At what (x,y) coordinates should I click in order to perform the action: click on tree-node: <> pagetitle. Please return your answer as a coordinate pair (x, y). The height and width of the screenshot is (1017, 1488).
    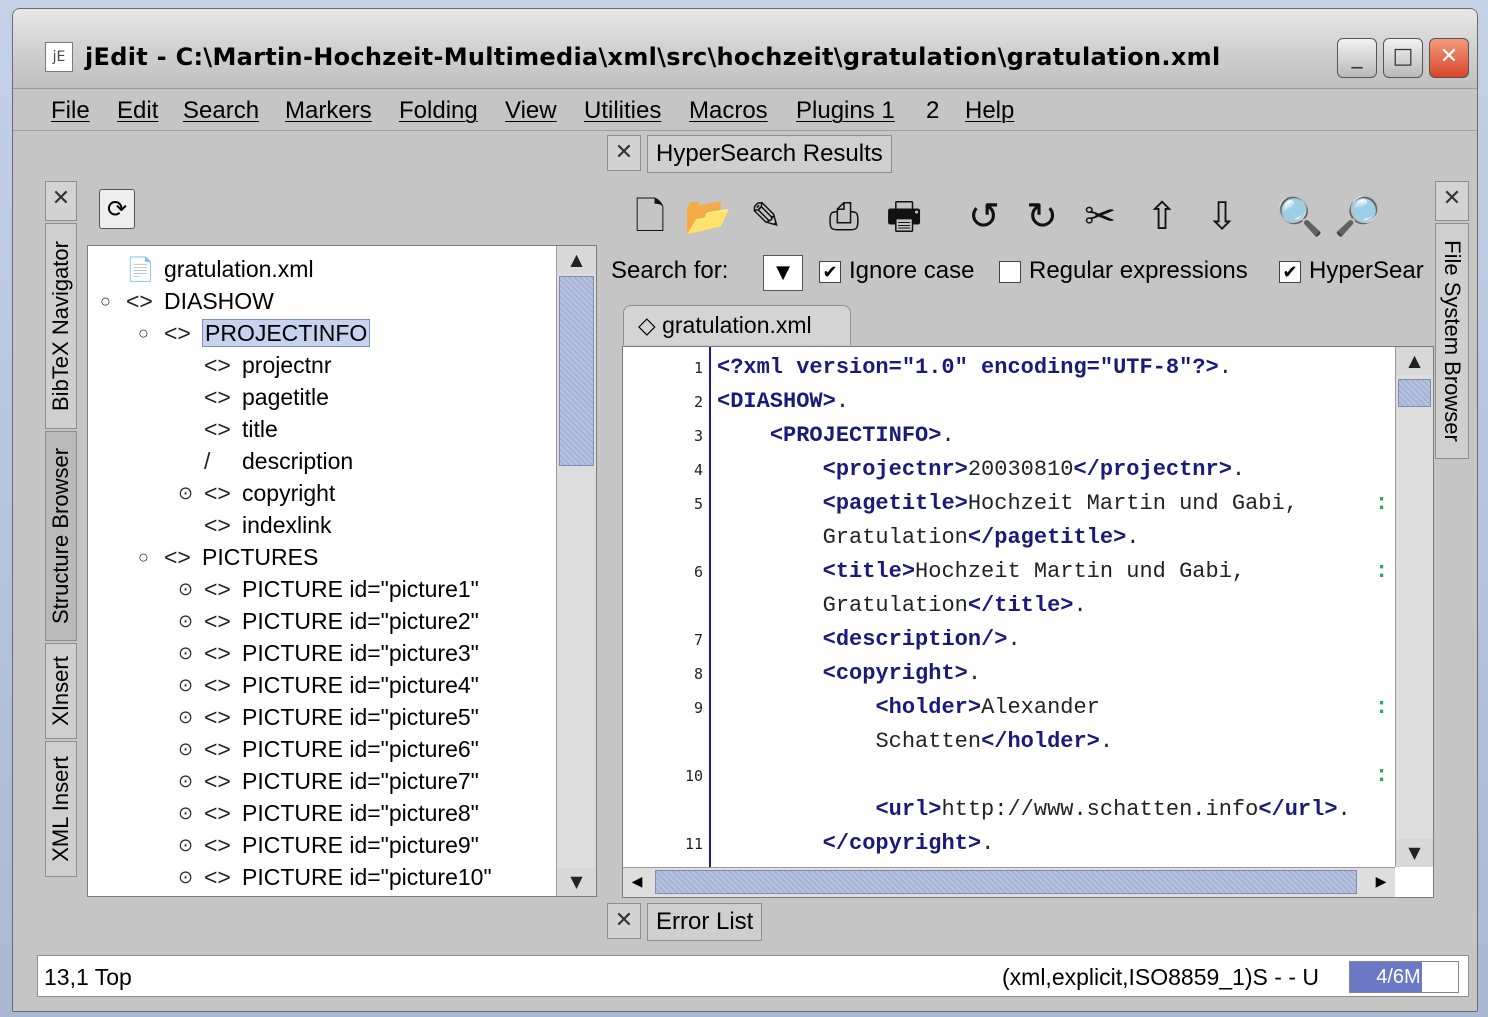
    Looking at the image, I should click on (266, 398).